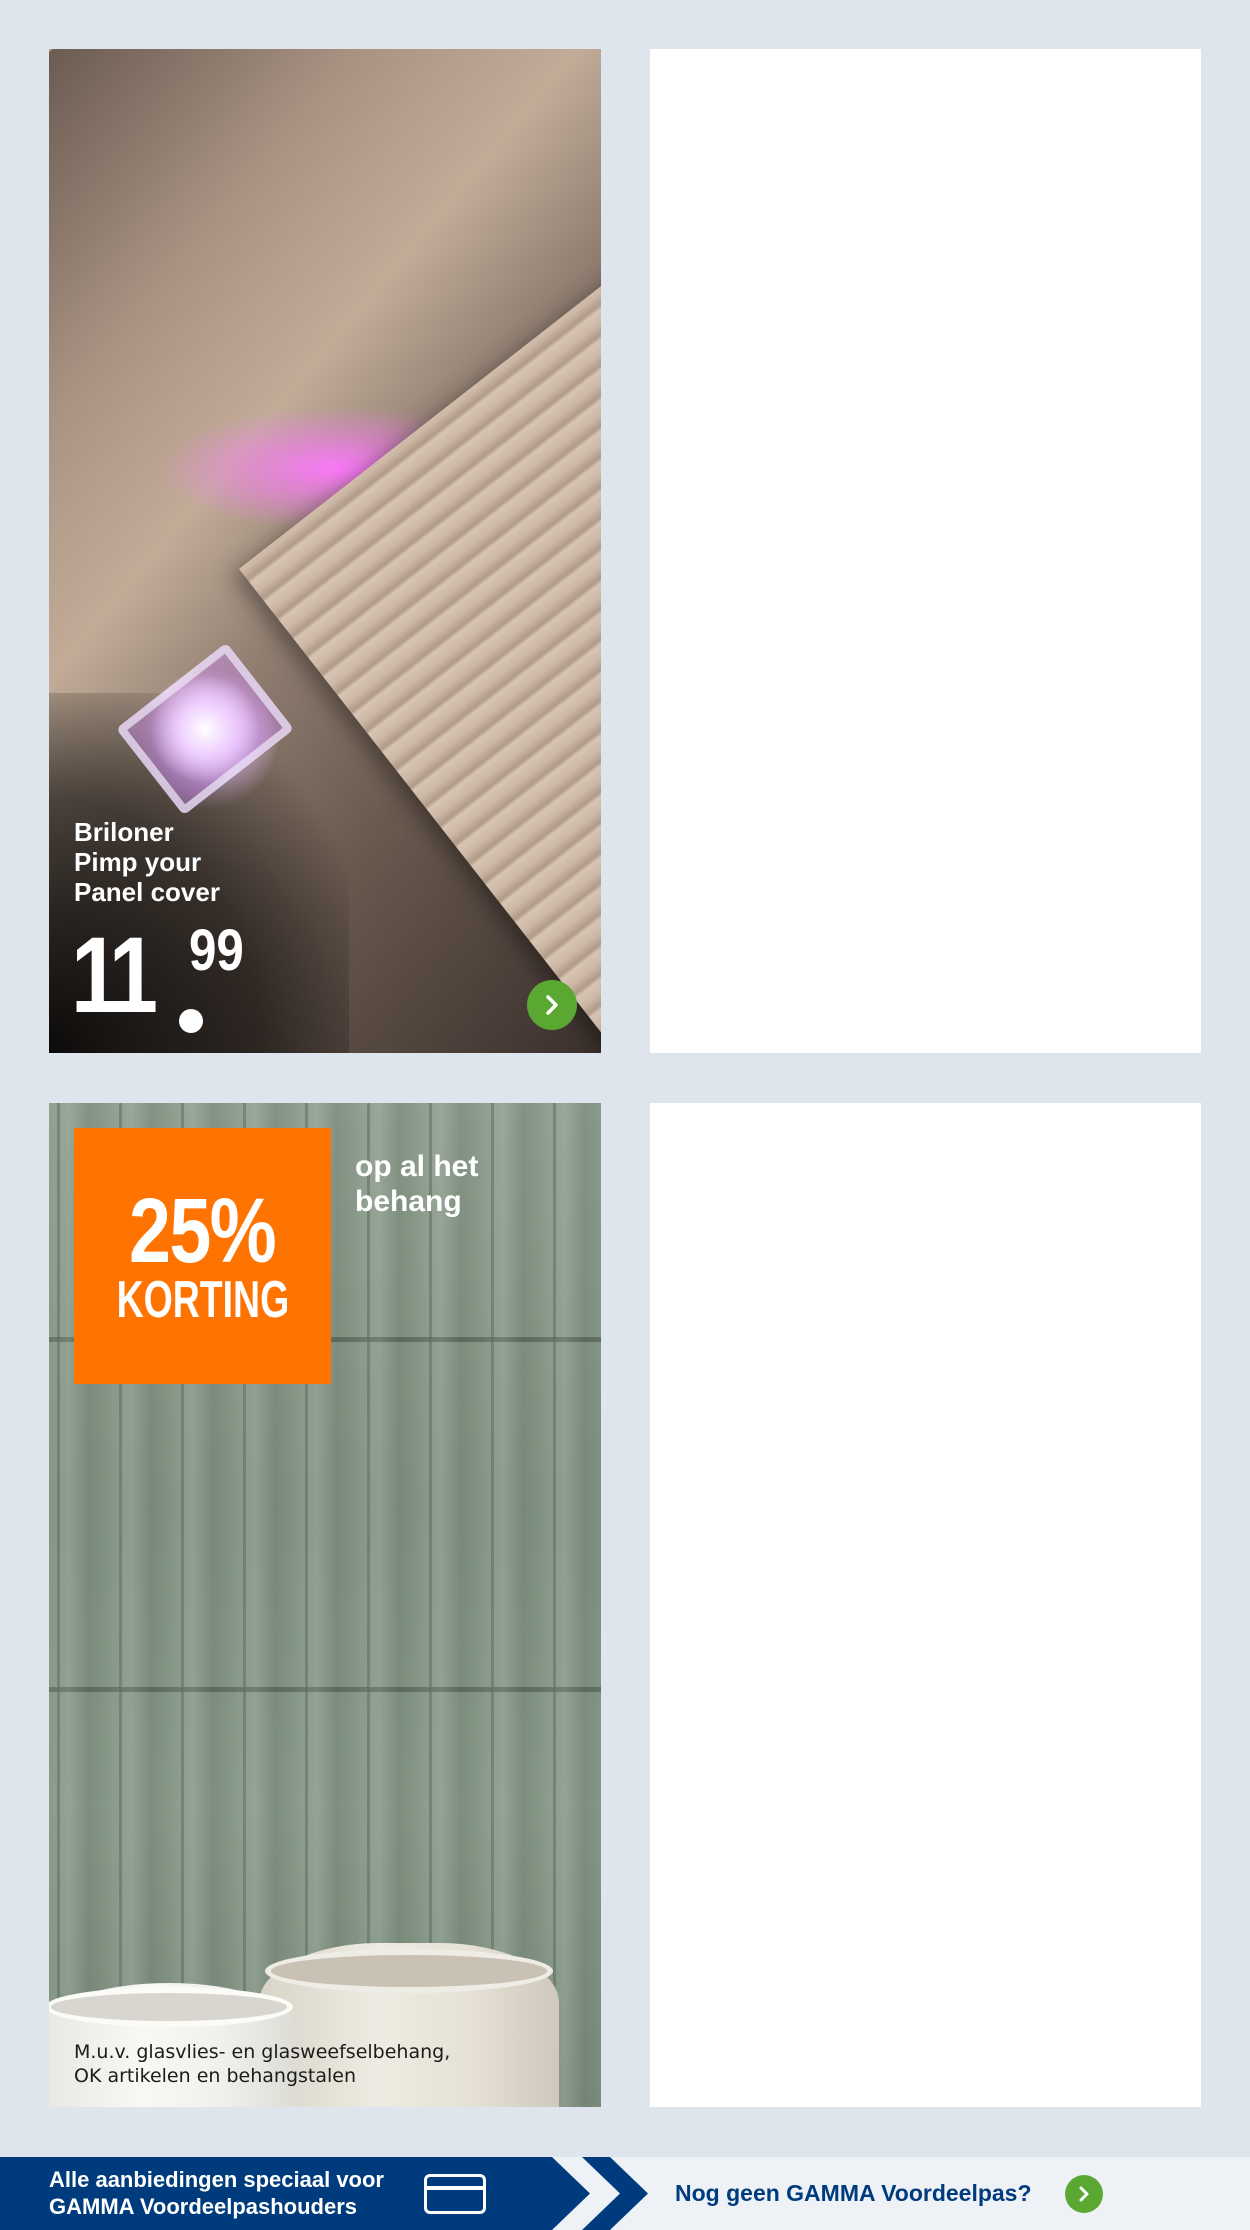 This screenshot has width=1250, height=2230. Describe the element at coordinates (191, 1021) in the screenshot. I see `price-dot` at that location.